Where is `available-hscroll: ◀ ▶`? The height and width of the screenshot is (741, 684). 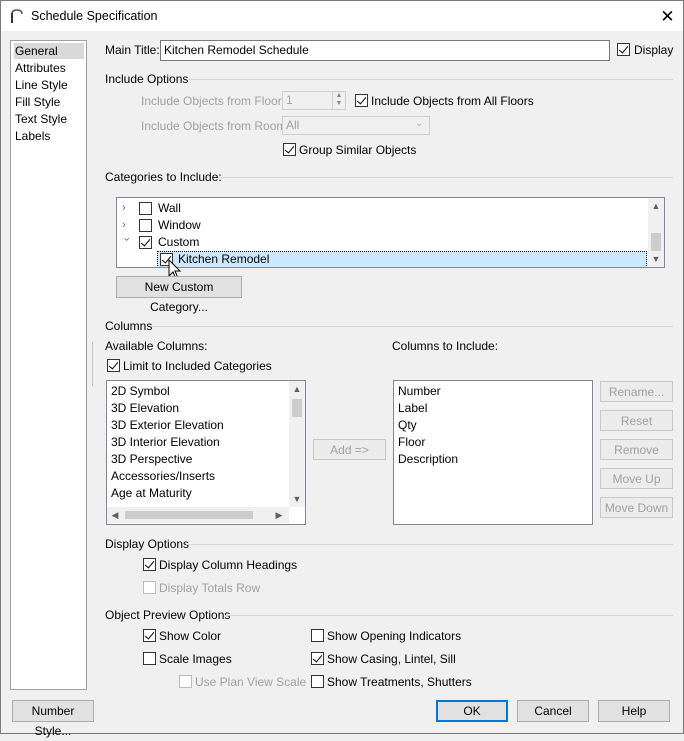
available-hscroll: ◀ ▶ is located at coordinates (198, 515).